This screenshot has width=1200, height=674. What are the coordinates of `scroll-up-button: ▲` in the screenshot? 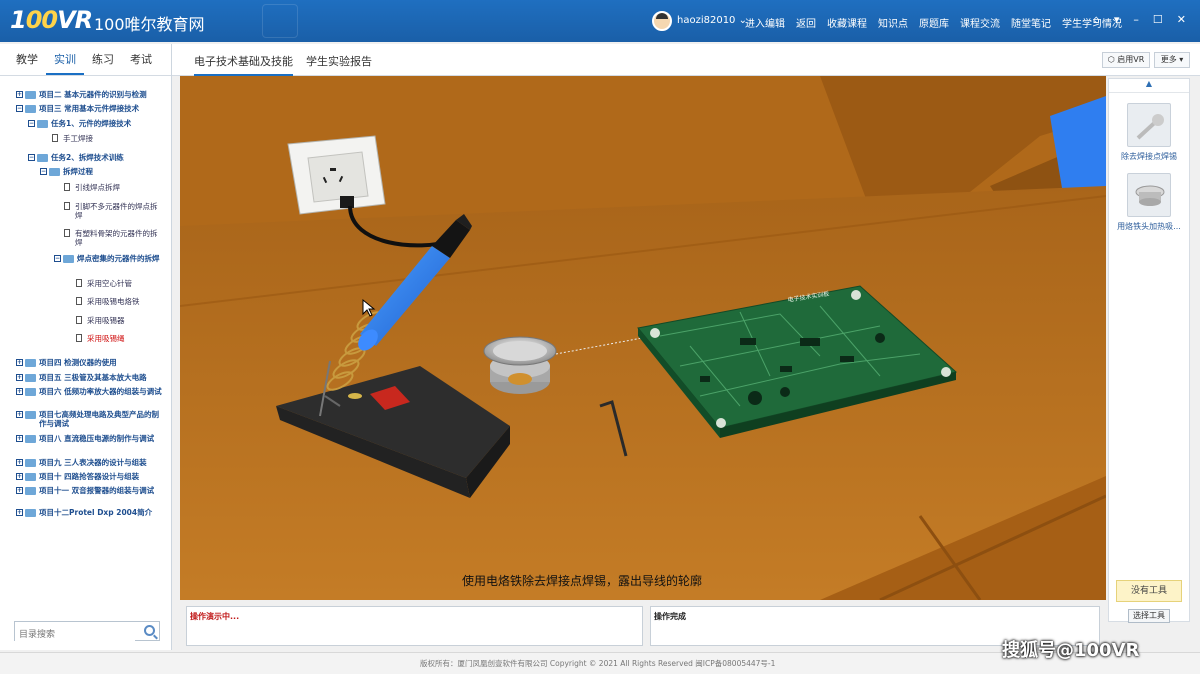 It's located at (1149, 86).